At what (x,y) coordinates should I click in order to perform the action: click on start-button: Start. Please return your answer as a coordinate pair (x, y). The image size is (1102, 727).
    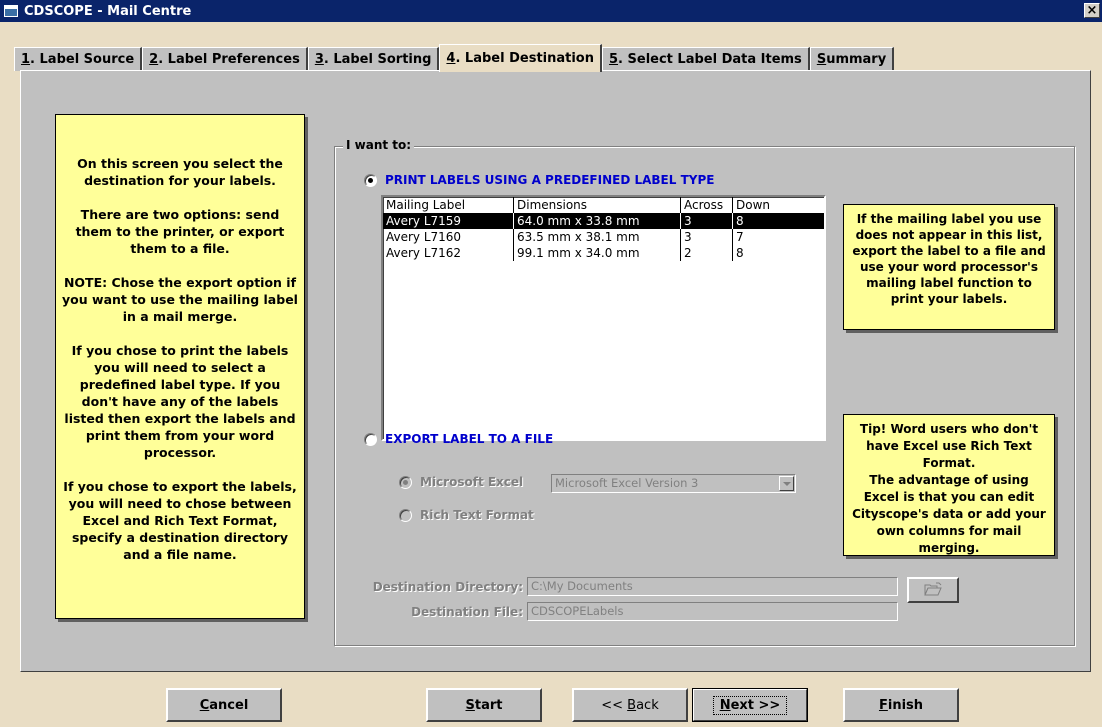
    Looking at the image, I should click on (484, 705).